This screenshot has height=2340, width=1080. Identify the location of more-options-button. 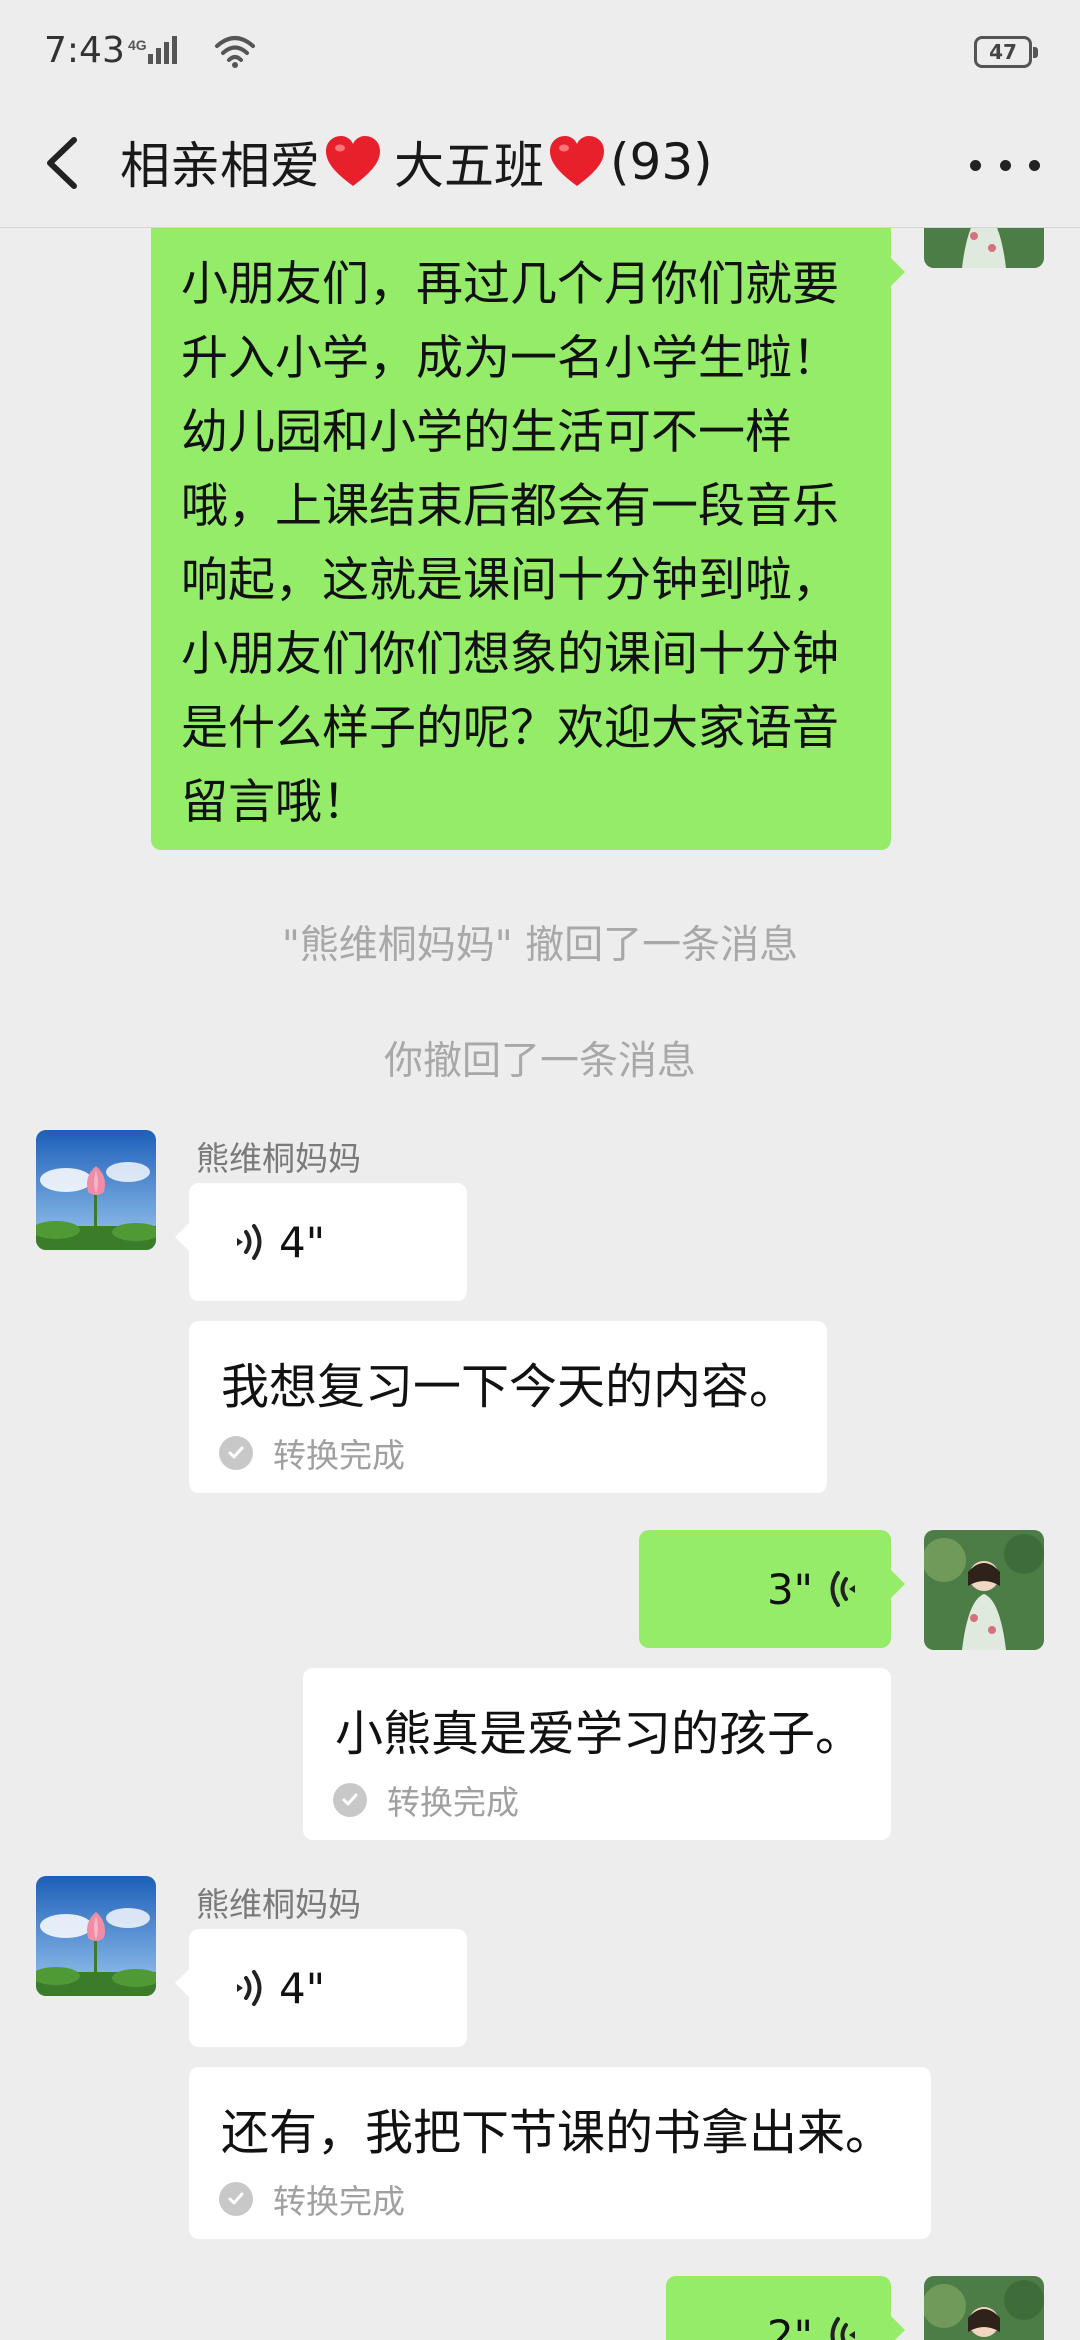
(1005, 165).